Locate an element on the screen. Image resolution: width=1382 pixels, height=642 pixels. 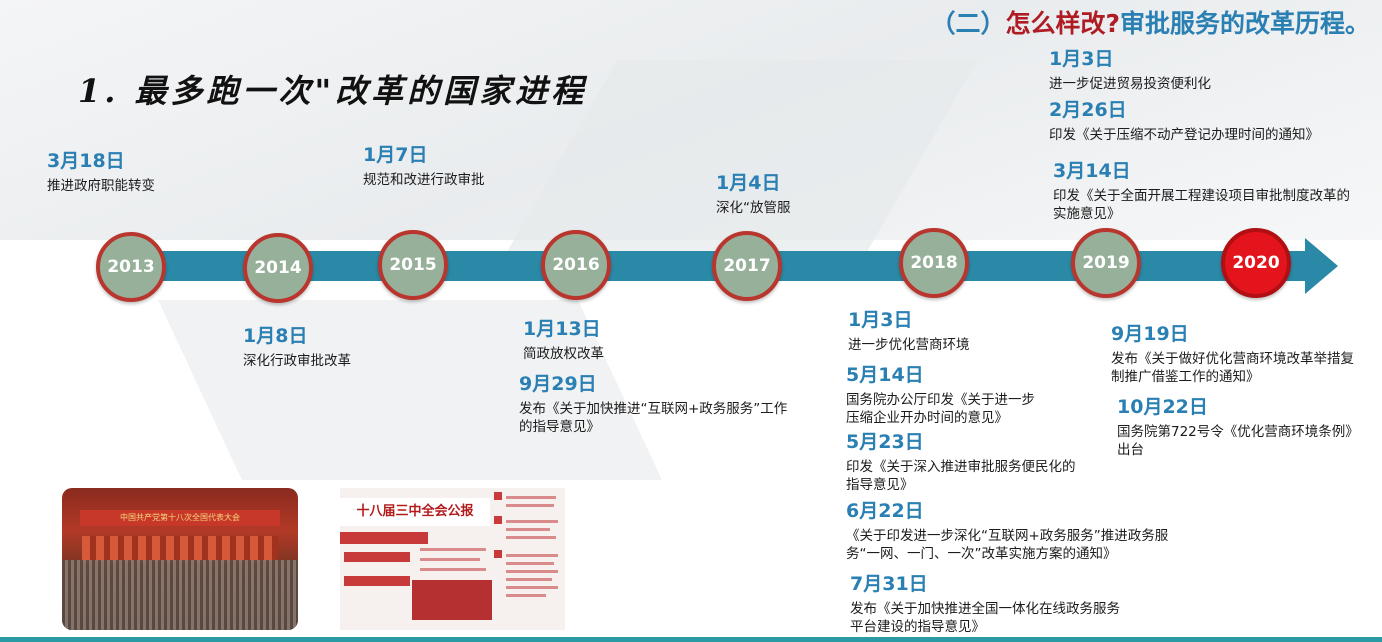
event-2016-a: 1月13日 简政放权改革 is located at coordinates (623, 340).